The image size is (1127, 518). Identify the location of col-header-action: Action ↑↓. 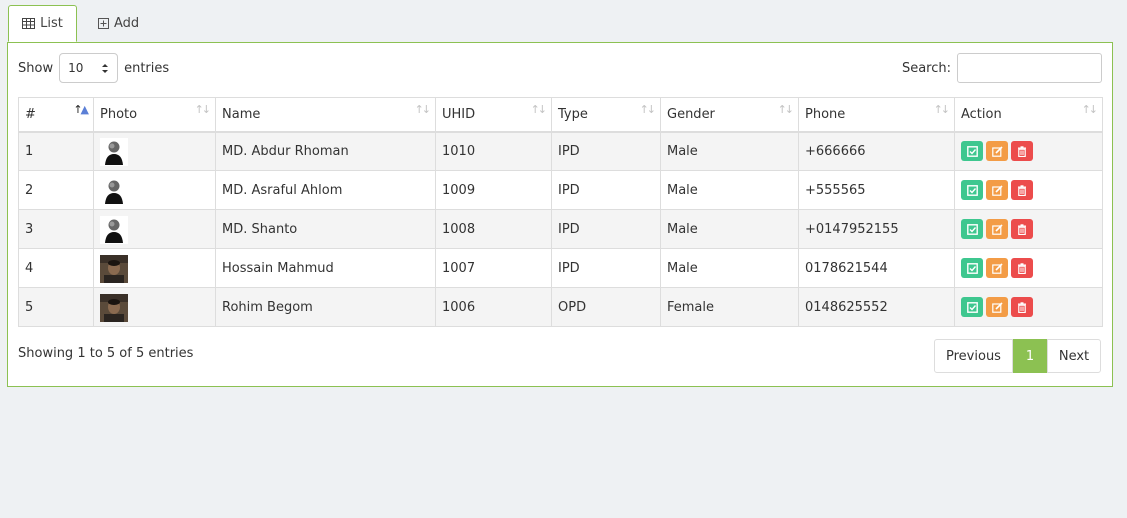
(1028, 115).